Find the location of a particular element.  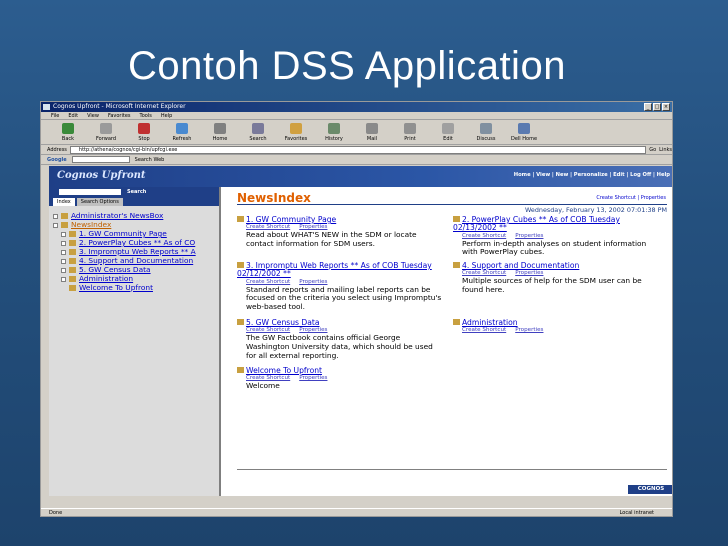

mail-icon is located at coordinates (372, 128).